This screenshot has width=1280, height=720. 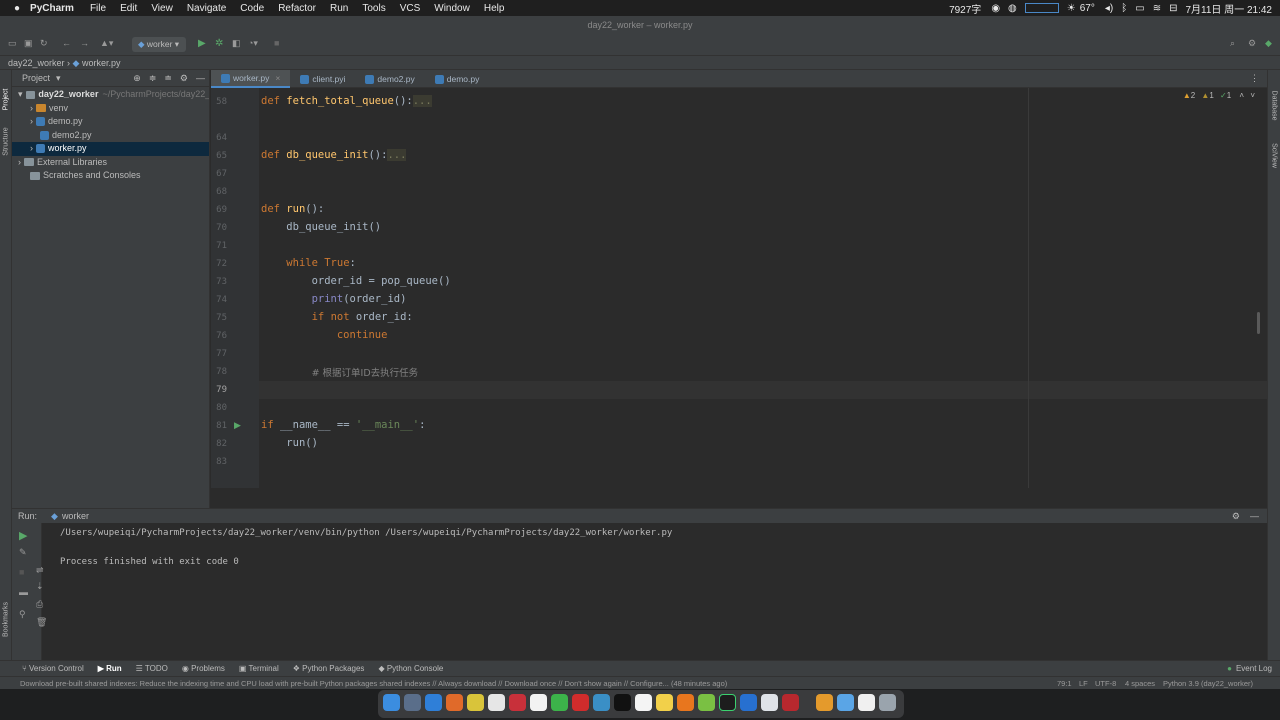 What do you see at coordinates (748, 702) in the screenshot?
I see `screenshot-tool-icon` at bounding box center [748, 702].